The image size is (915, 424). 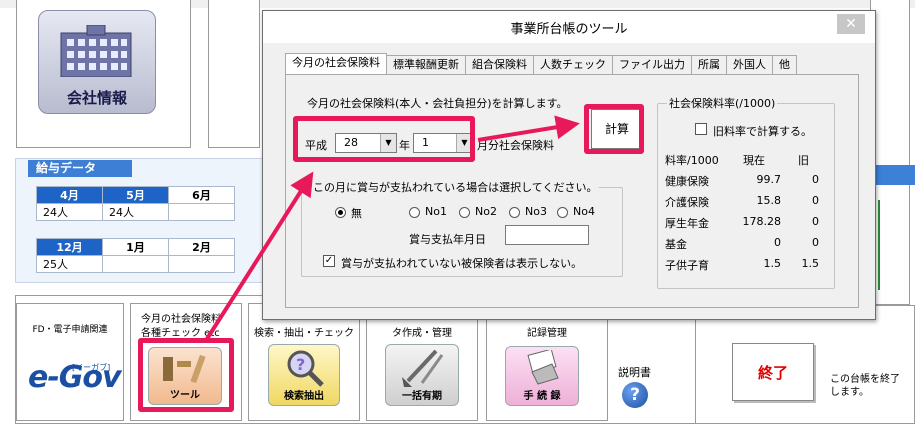 What do you see at coordinates (336, 63) in the screenshot?
I see `tab-monthly-insurance: 今月の社会保険料` at bounding box center [336, 63].